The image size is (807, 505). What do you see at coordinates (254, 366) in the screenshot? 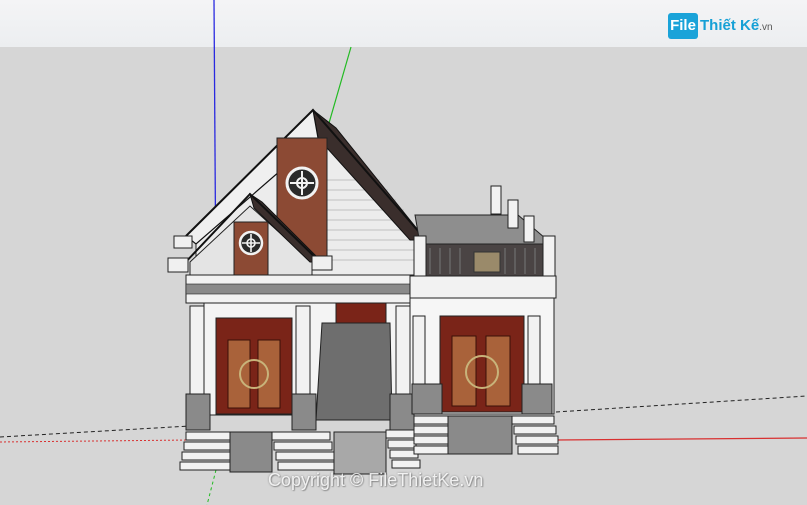
I see `left-door-frame` at bounding box center [254, 366].